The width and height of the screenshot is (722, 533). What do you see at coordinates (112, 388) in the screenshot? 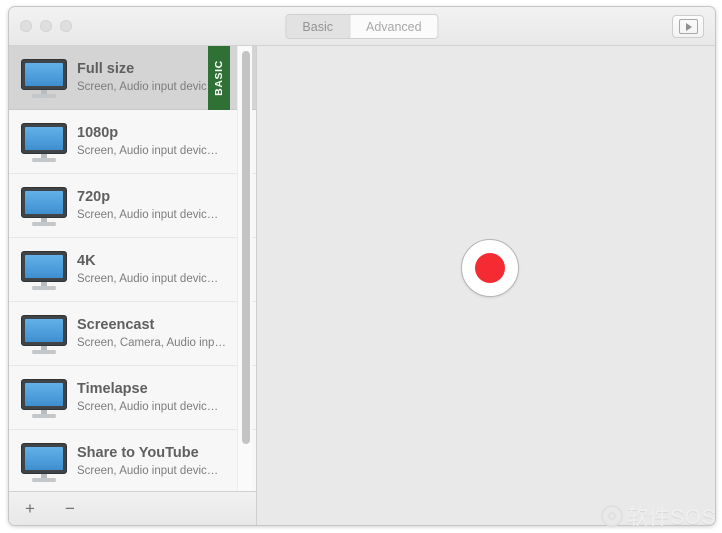
I see `preset-title: Timelapse` at bounding box center [112, 388].